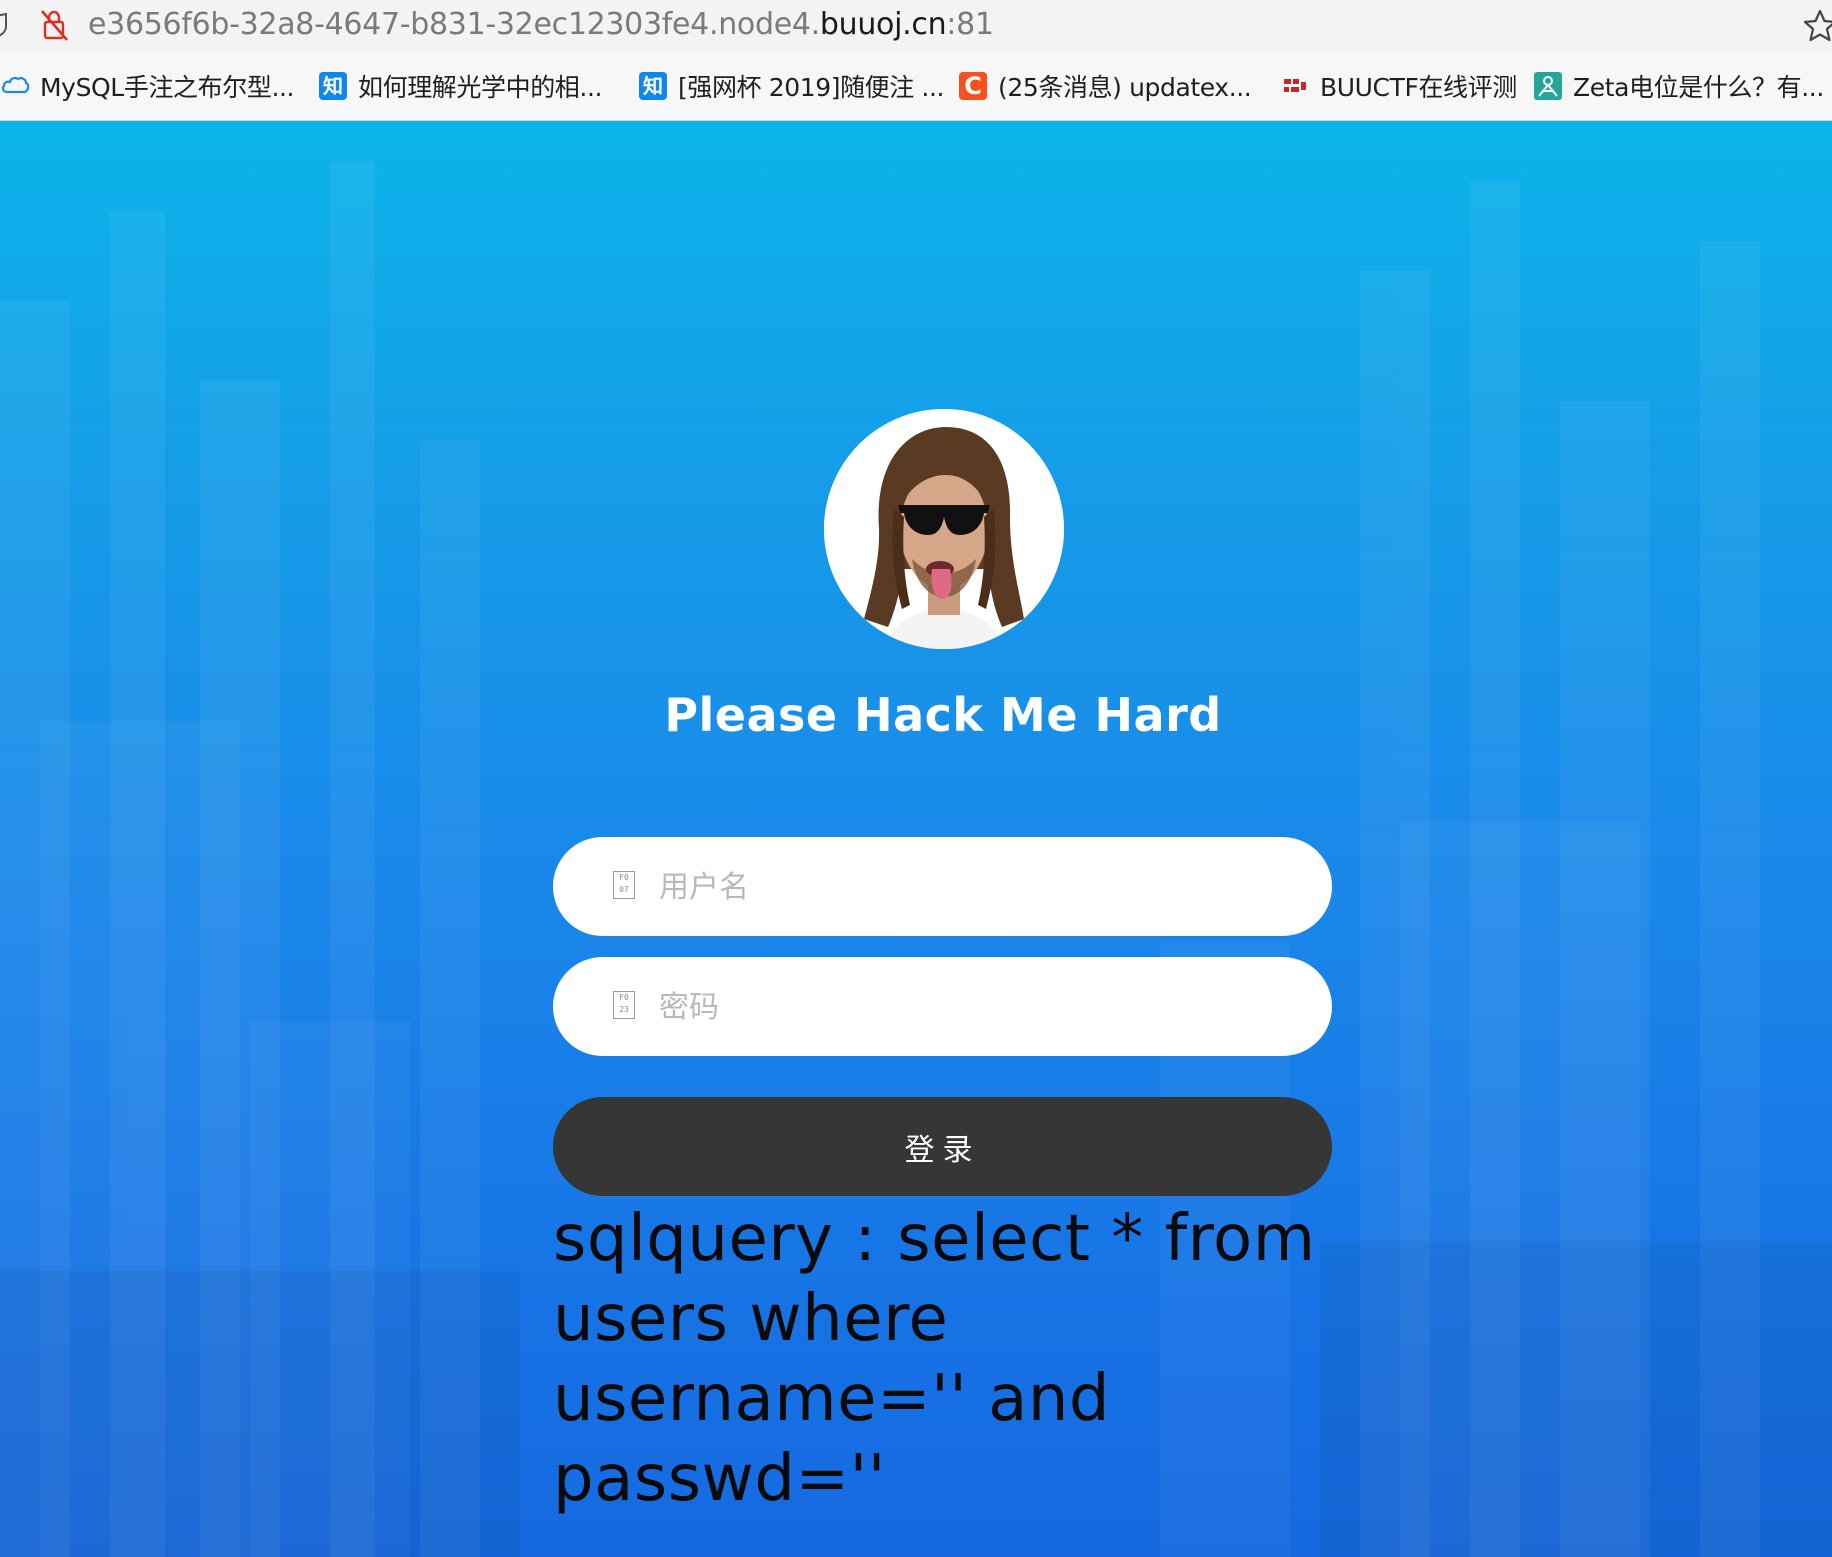 Image resolution: width=1832 pixels, height=1557 pixels. I want to click on buuctf-icon, so click(1295, 86).